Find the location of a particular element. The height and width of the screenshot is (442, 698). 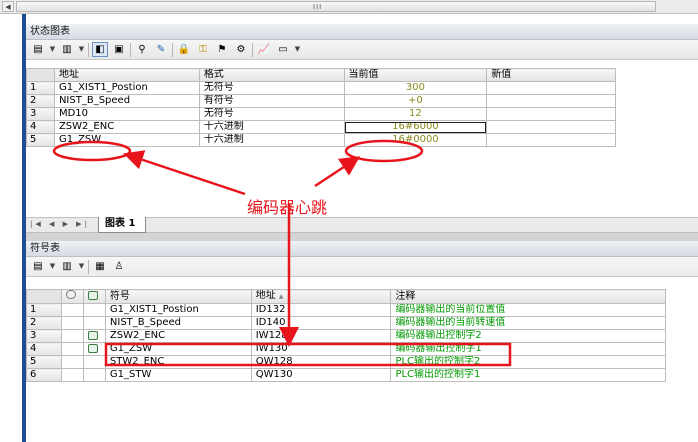

address-cell: QW130 is located at coordinates (321, 375).